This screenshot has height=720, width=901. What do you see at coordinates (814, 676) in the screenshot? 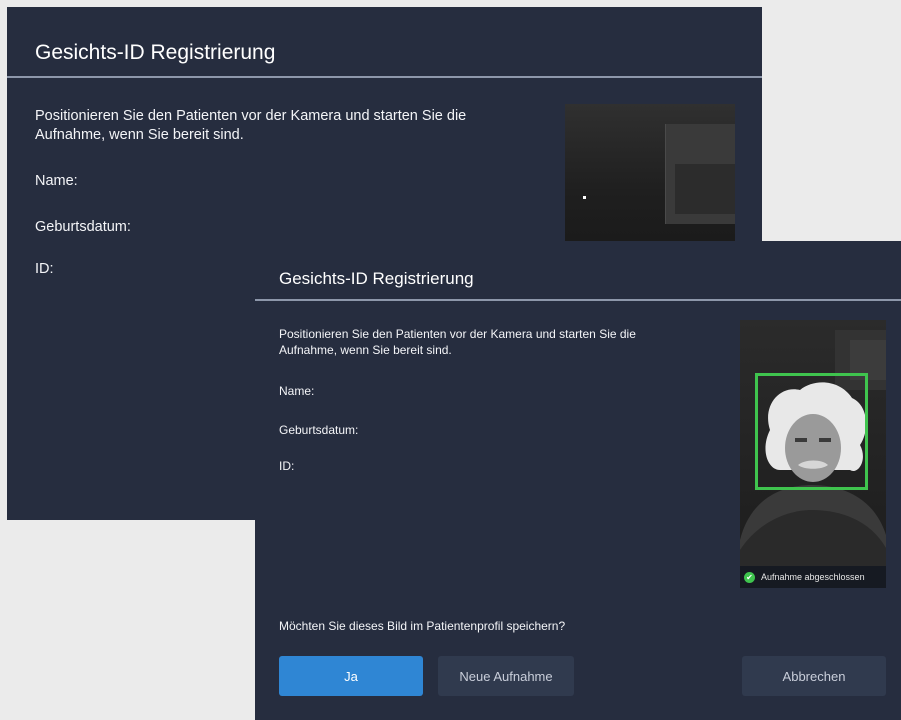
I see `cancel-button: Abbrechen` at bounding box center [814, 676].